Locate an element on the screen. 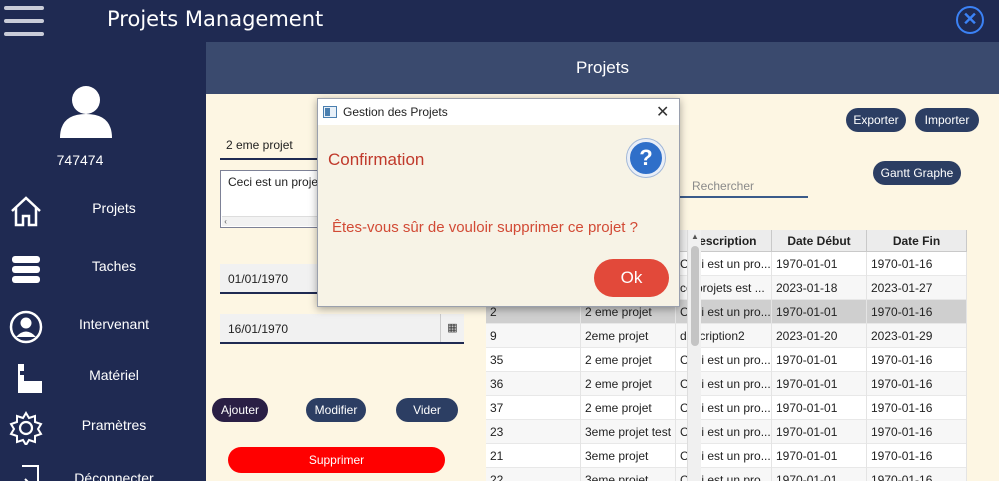 This screenshot has width=999, height=481. project-name-input: 2 eme projet is located at coordinates (275, 147).